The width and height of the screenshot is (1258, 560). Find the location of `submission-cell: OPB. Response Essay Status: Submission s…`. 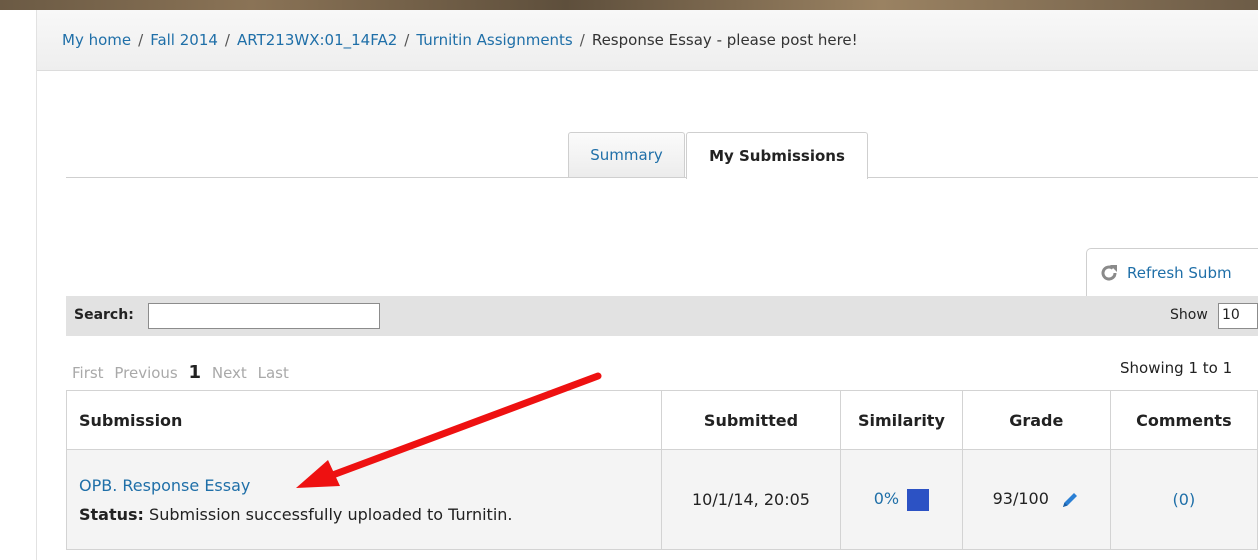

submission-cell: OPB. Response Essay Status: Submission s… is located at coordinates (364, 499).